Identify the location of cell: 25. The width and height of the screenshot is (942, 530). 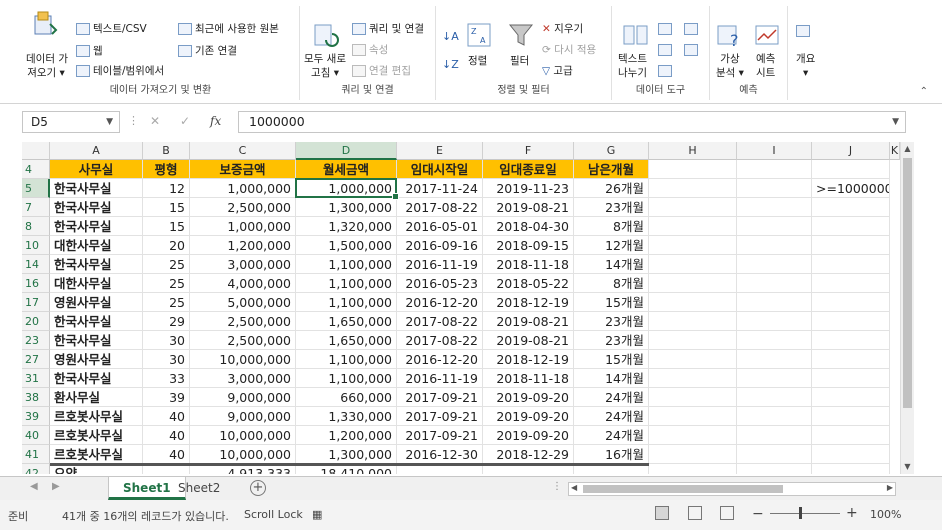
(166, 302).